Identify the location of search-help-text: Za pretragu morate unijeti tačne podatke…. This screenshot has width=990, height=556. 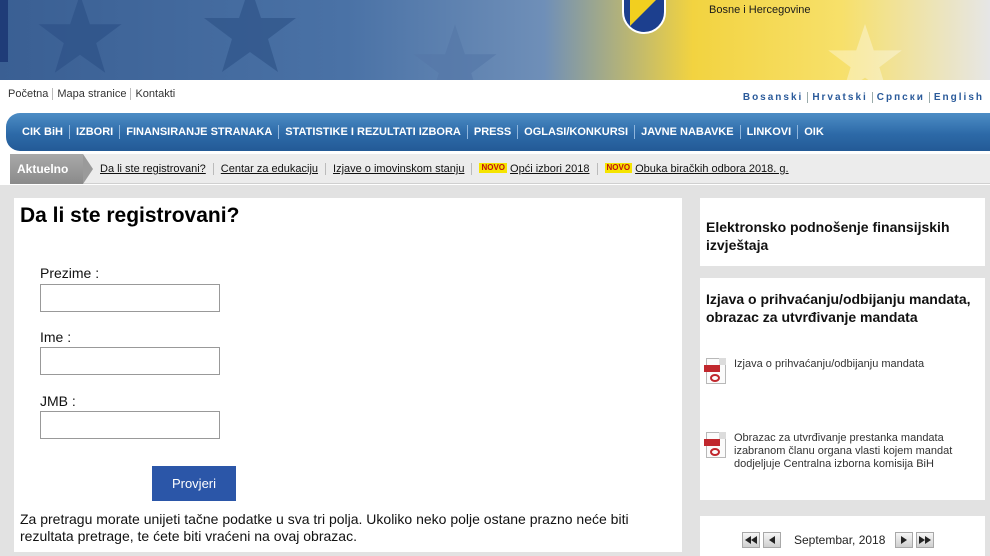
(324, 527).